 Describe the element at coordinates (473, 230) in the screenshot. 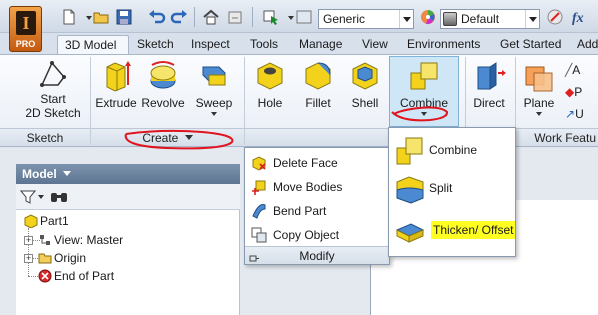

I see `menu-item-label: Thicken/ Offset` at that location.